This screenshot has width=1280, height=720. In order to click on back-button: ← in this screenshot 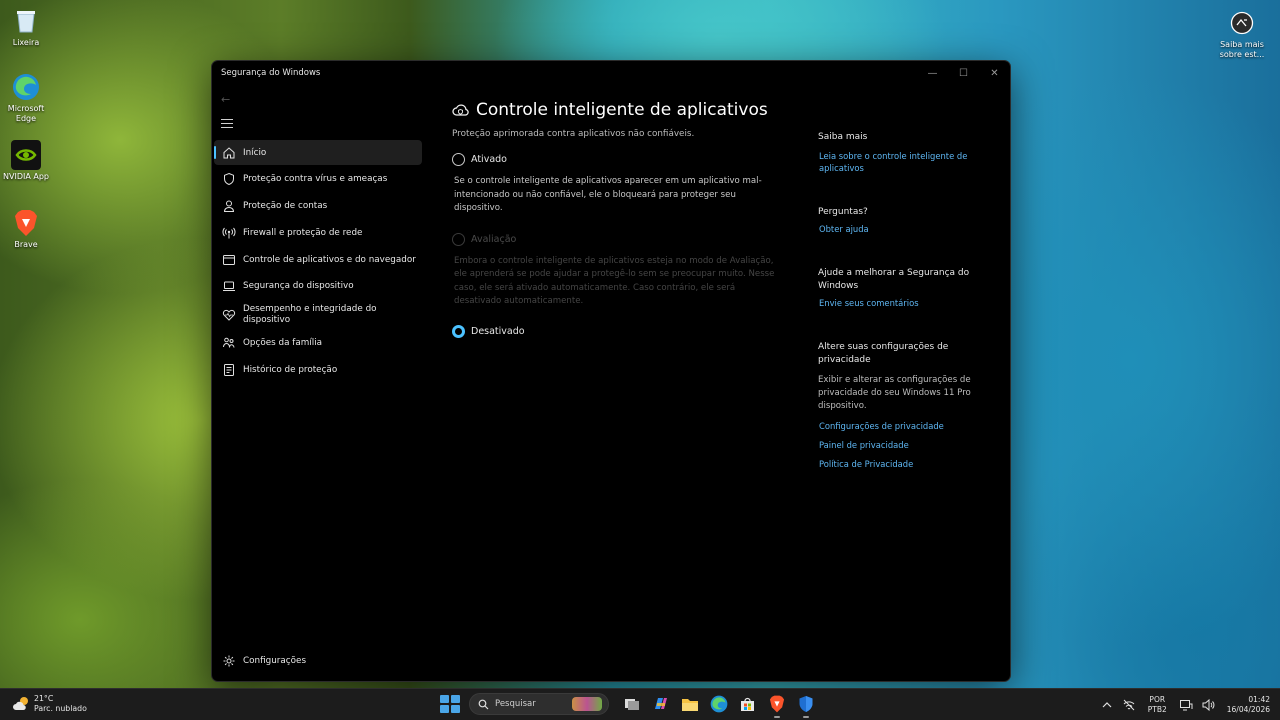, I will do `click(225, 99)`.